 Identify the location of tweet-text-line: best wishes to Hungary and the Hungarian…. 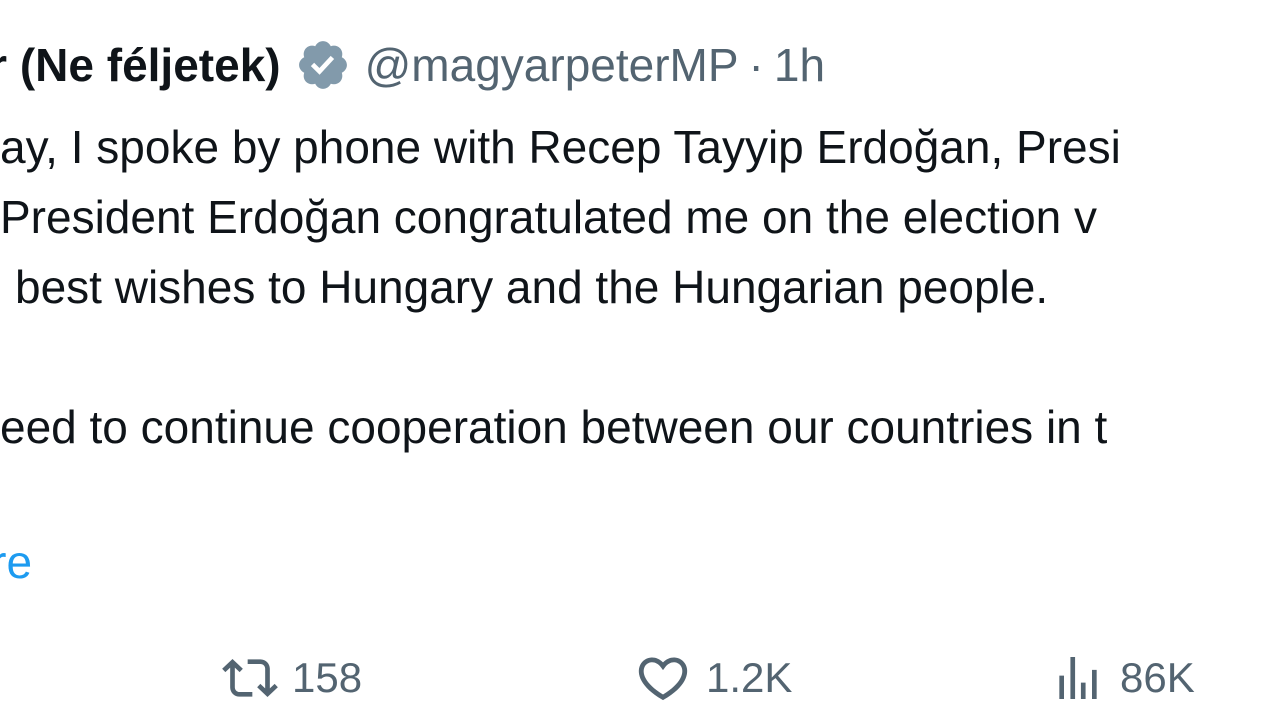
(532, 287).